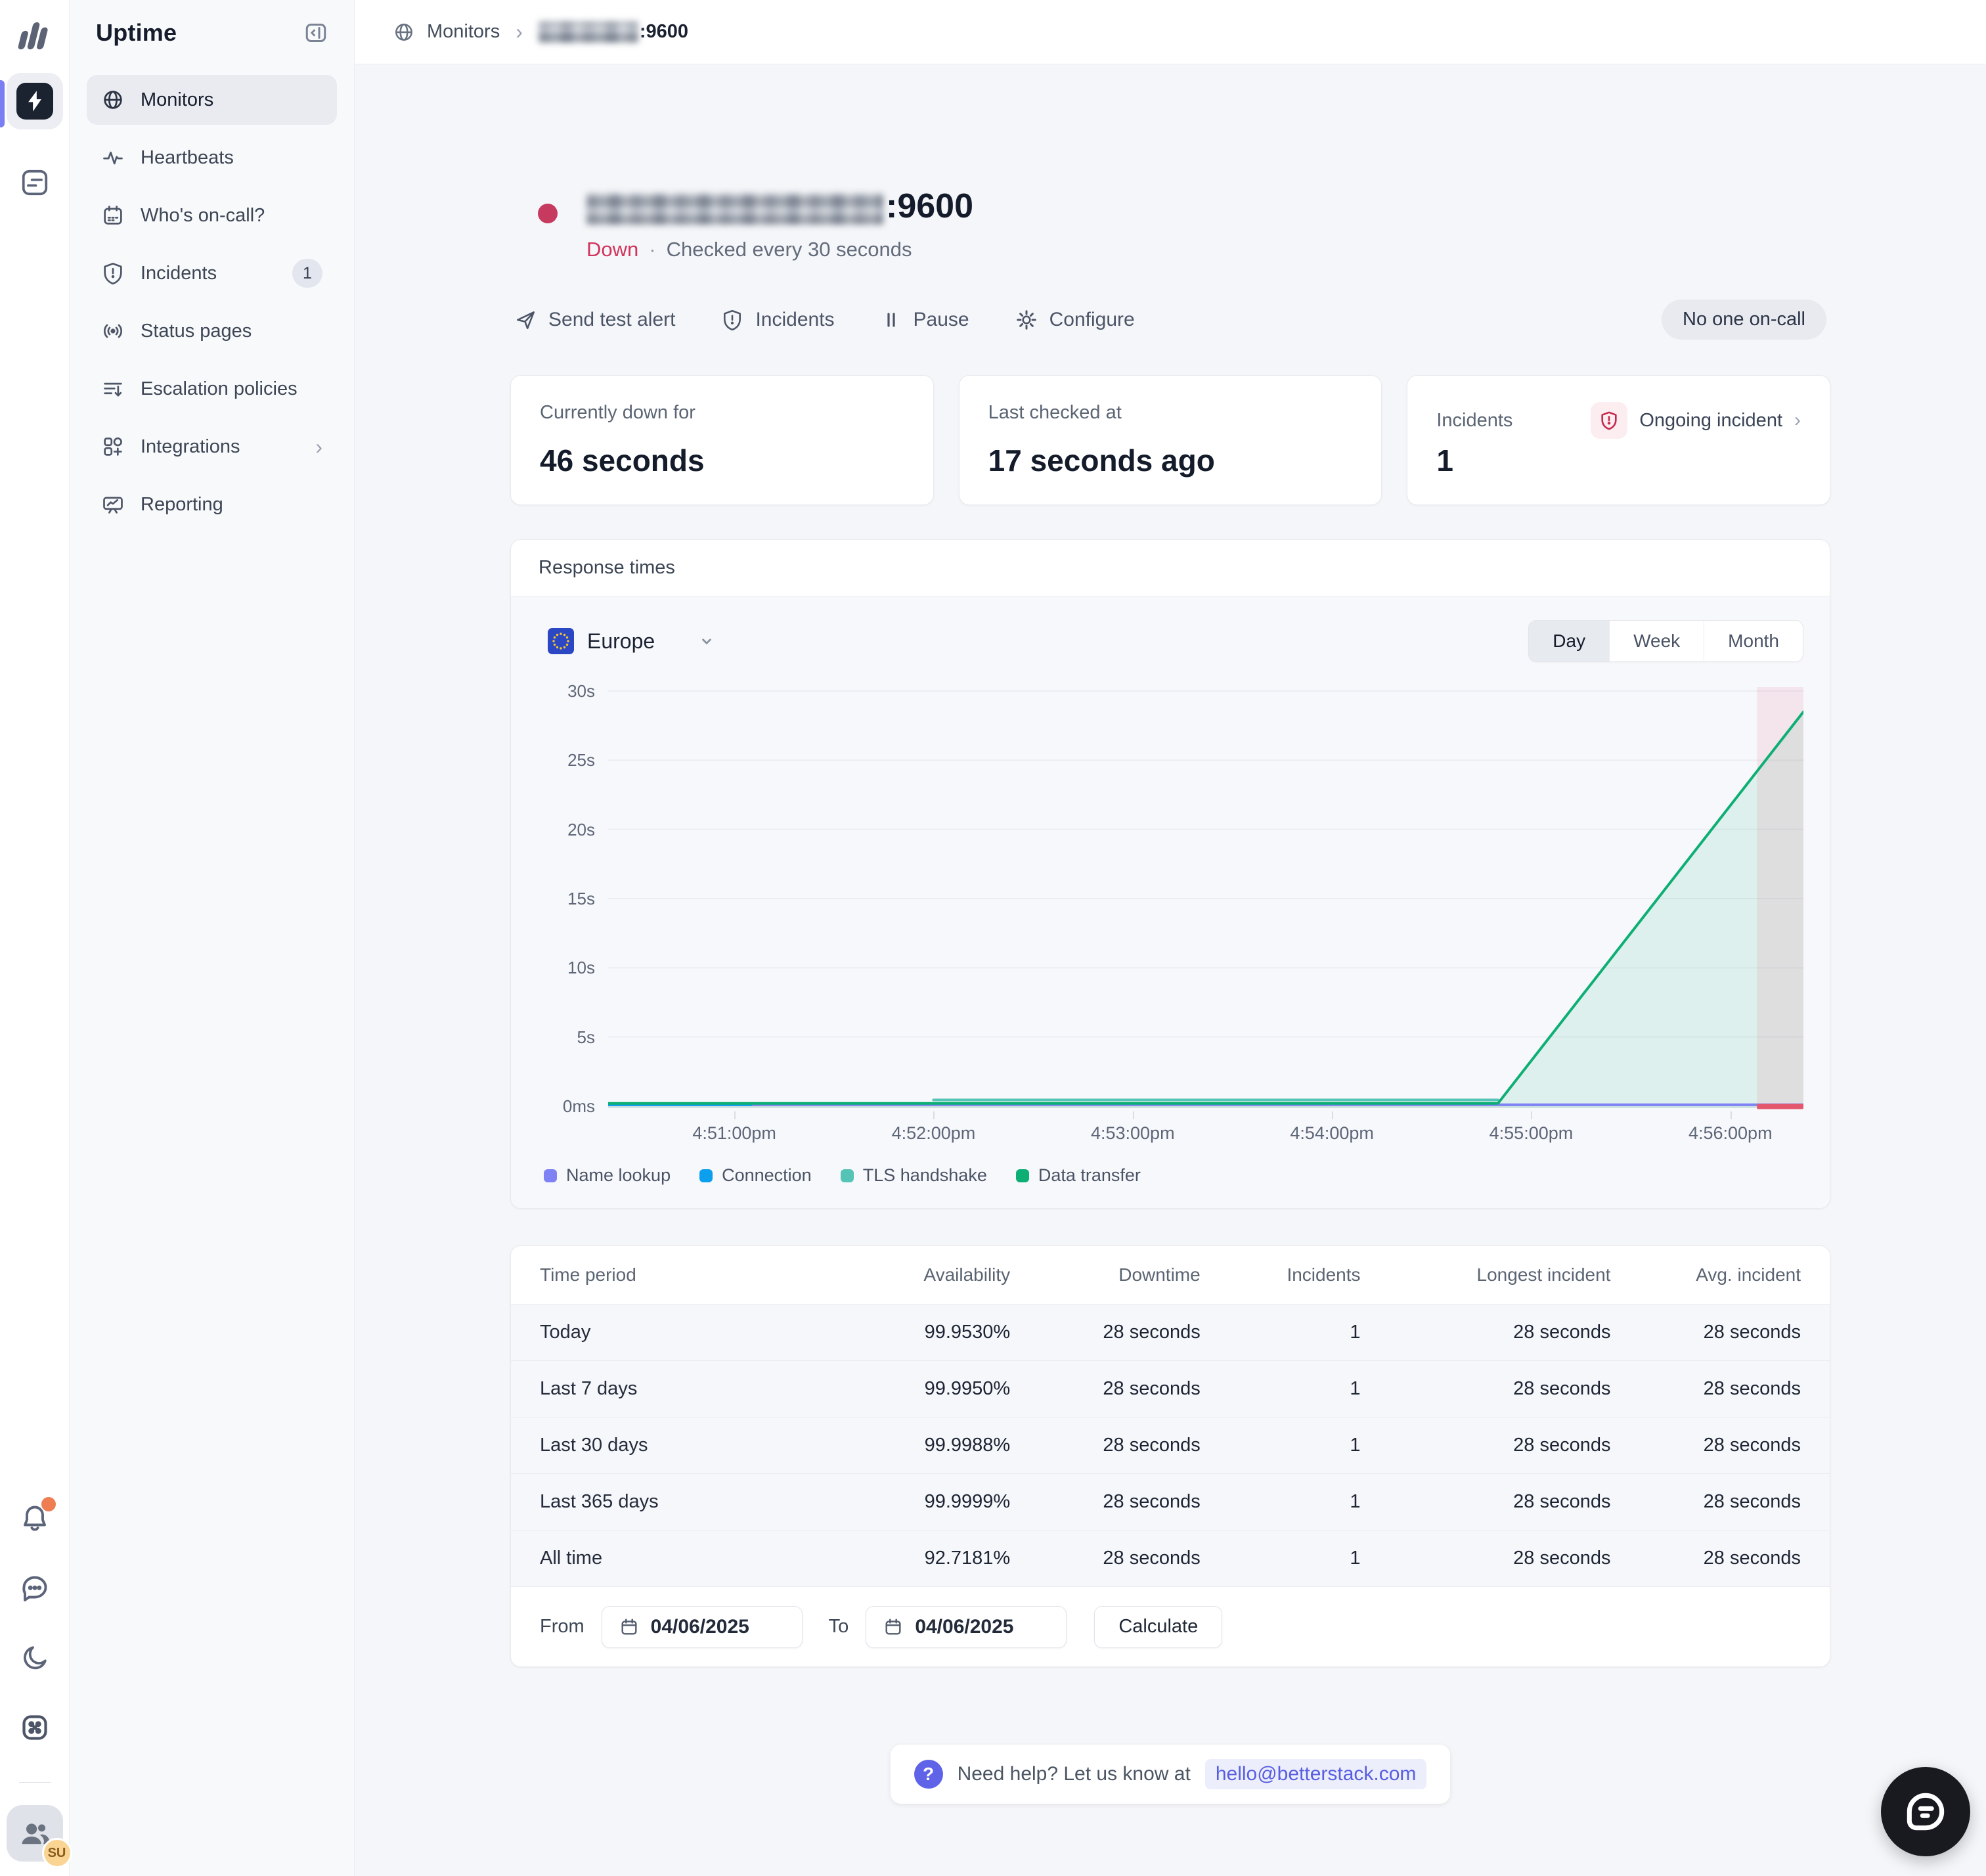  What do you see at coordinates (1092, 319) in the screenshot?
I see `action-label: Configure` at bounding box center [1092, 319].